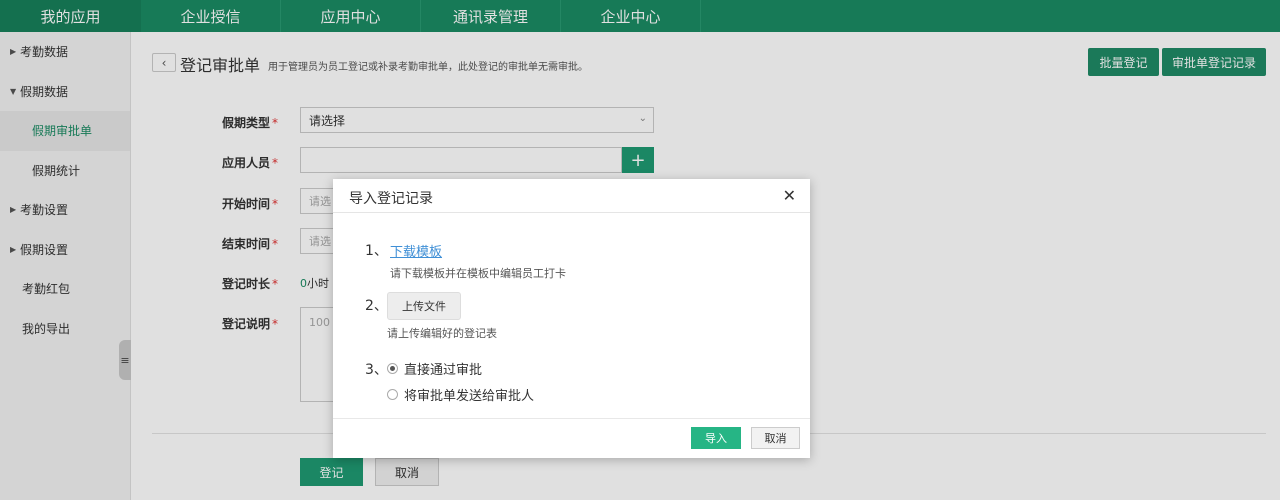 The image size is (1280, 500). What do you see at coordinates (443, 370) in the screenshot?
I see `radio-label: 直接通过审批` at bounding box center [443, 370].